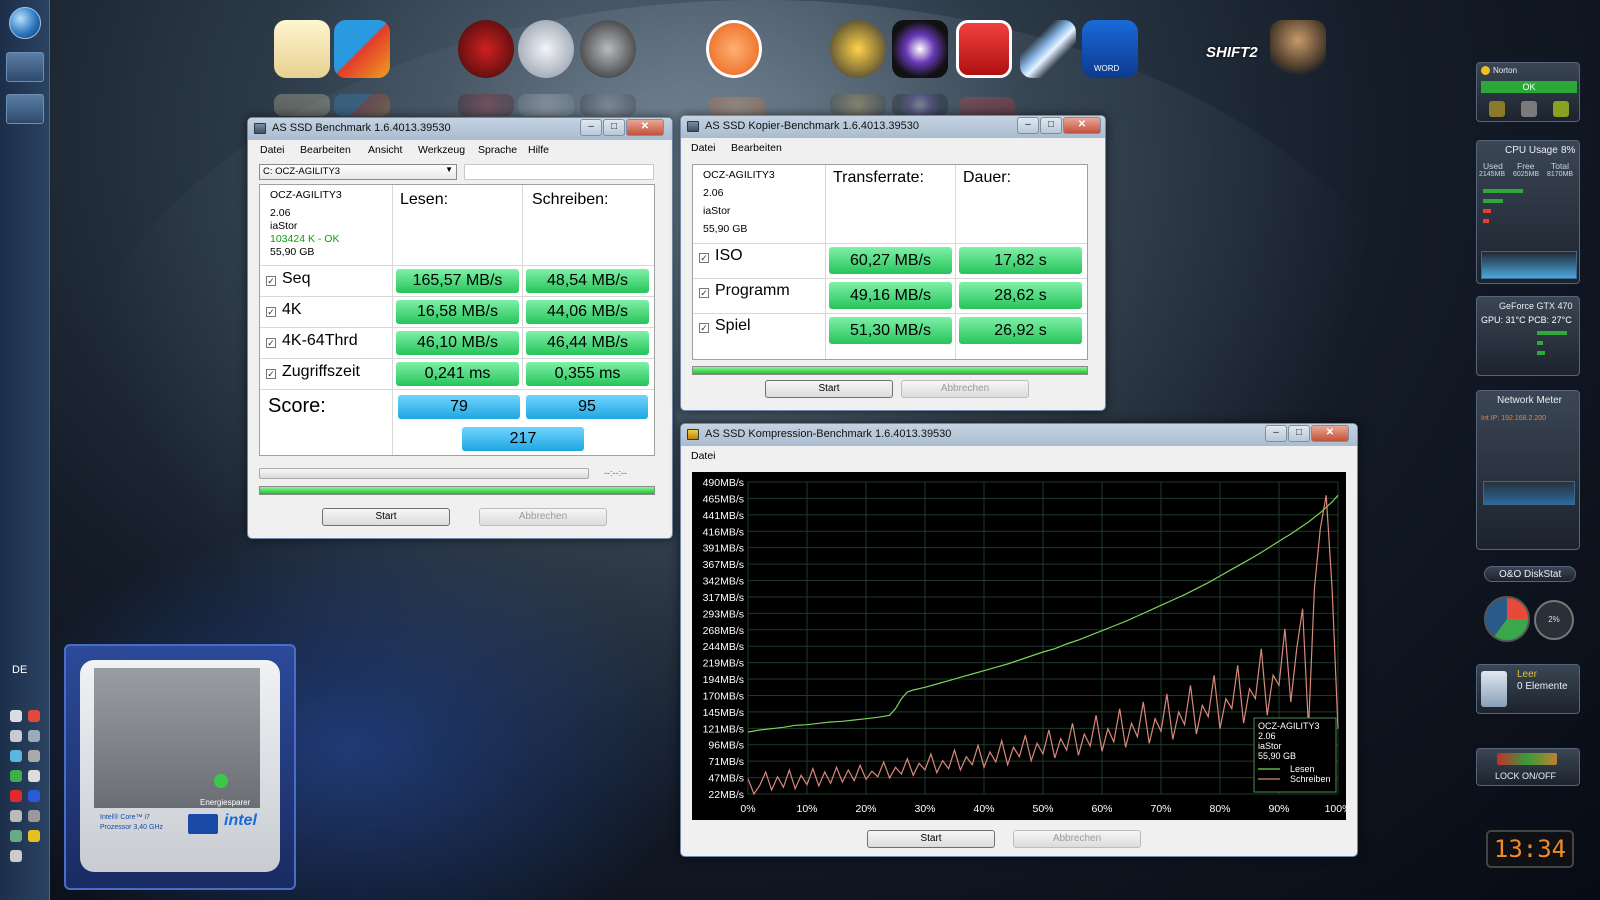 The image size is (1600, 900). I want to click on taskbar-drive-icon, so click(25, 109).